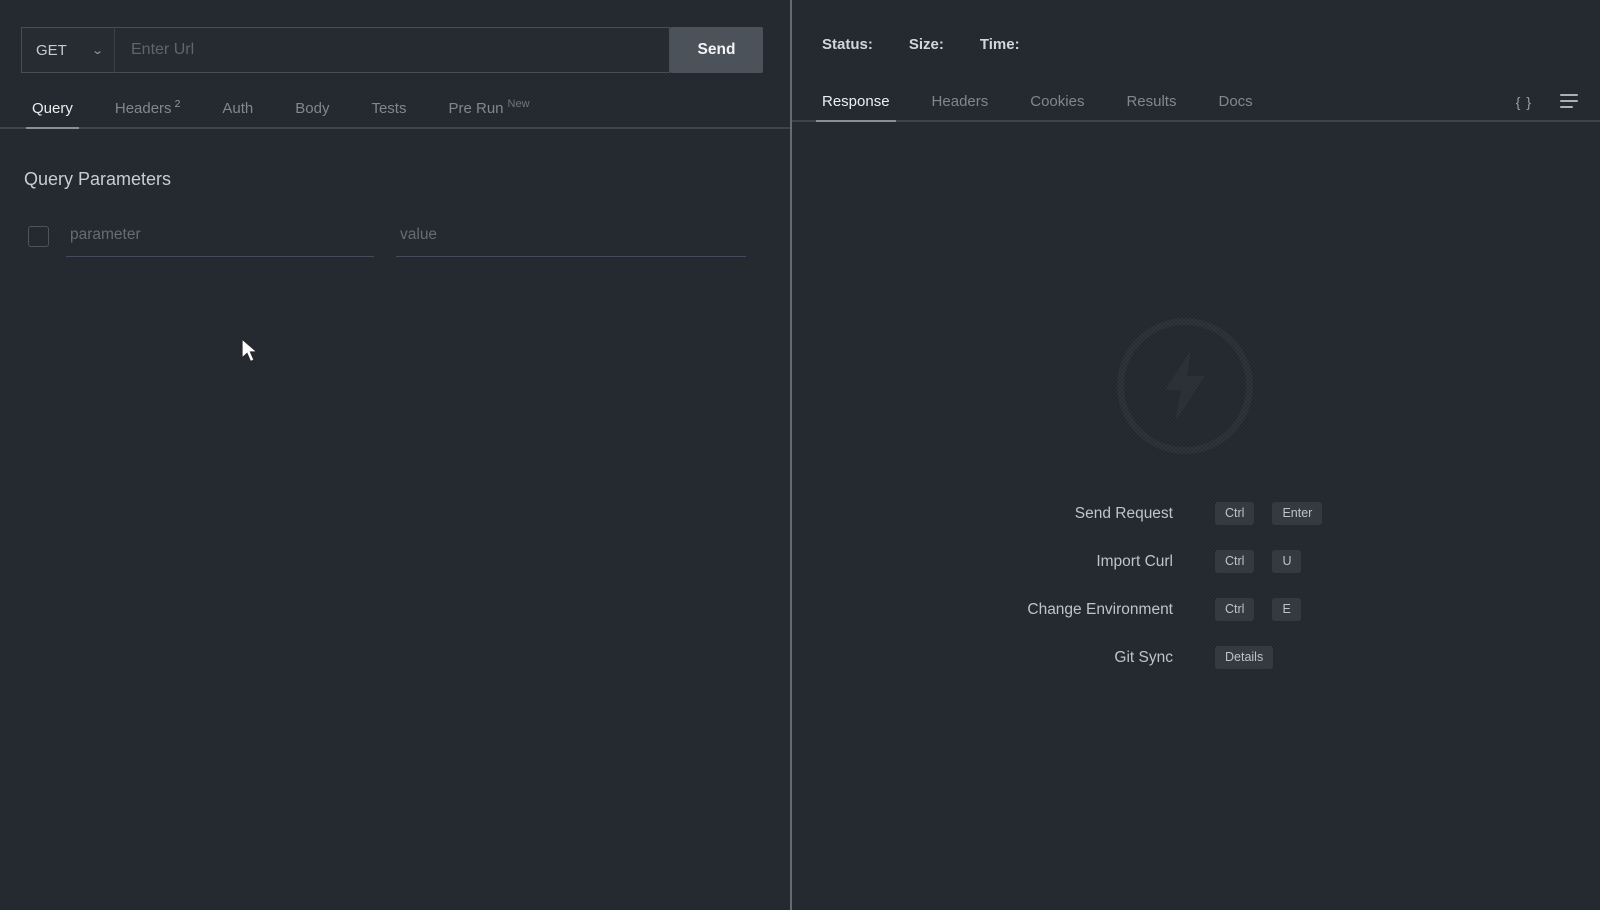 The height and width of the screenshot is (910, 1600). Describe the element at coordinates (1235, 106) in the screenshot. I see `tab-docs: Docs` at that location.